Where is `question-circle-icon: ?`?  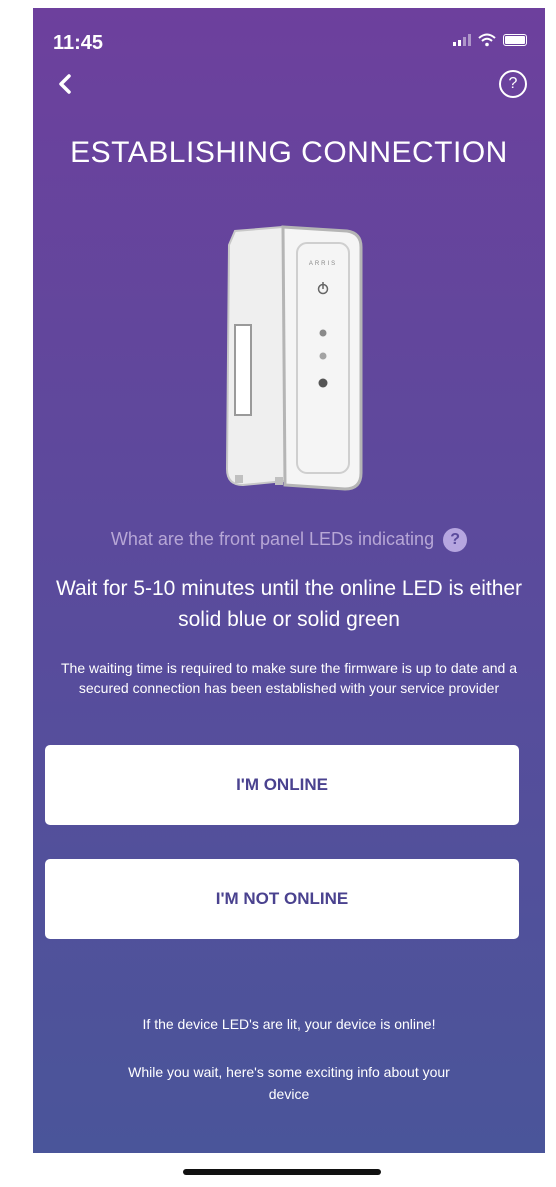
question-circle-icon: ? is located at coordinates (513, 83).